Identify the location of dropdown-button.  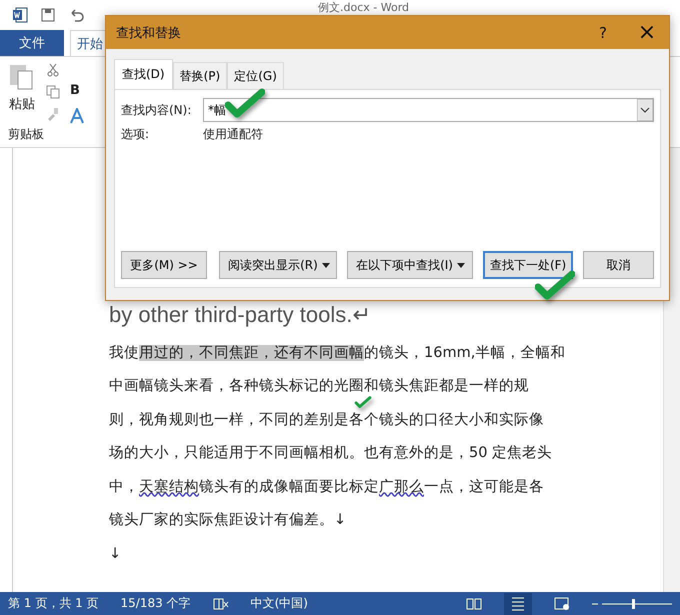
(645, 110).